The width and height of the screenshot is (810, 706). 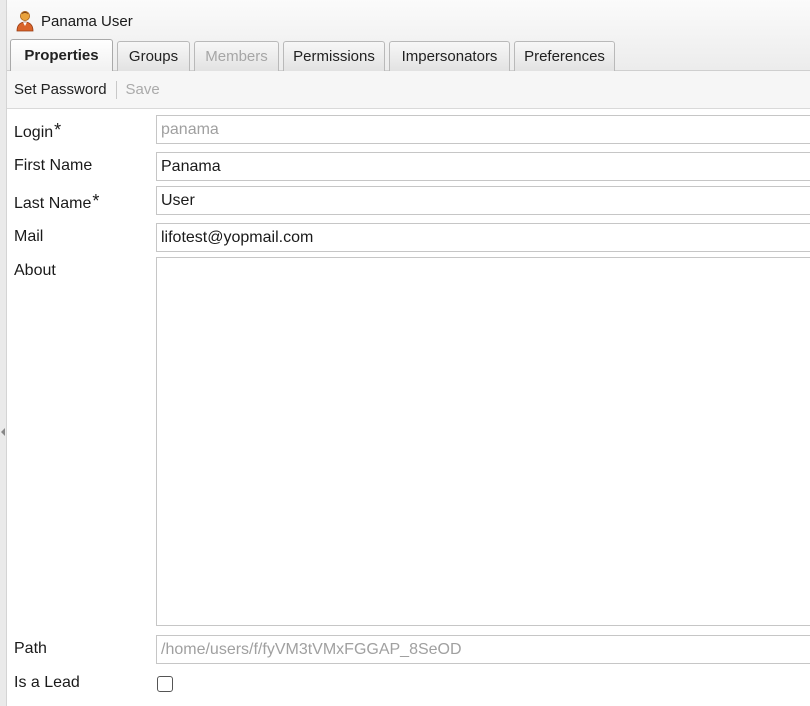 I want to click on is-lead-label: Is a Lead, so click(x=47, y=682).